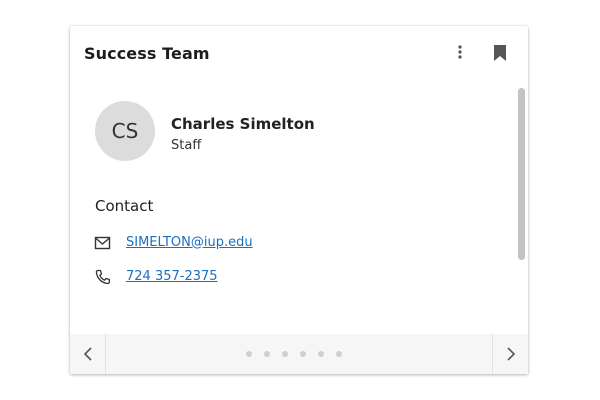  I want to click on email-row: SIMELTON@iup.edu, so click(173, 242).